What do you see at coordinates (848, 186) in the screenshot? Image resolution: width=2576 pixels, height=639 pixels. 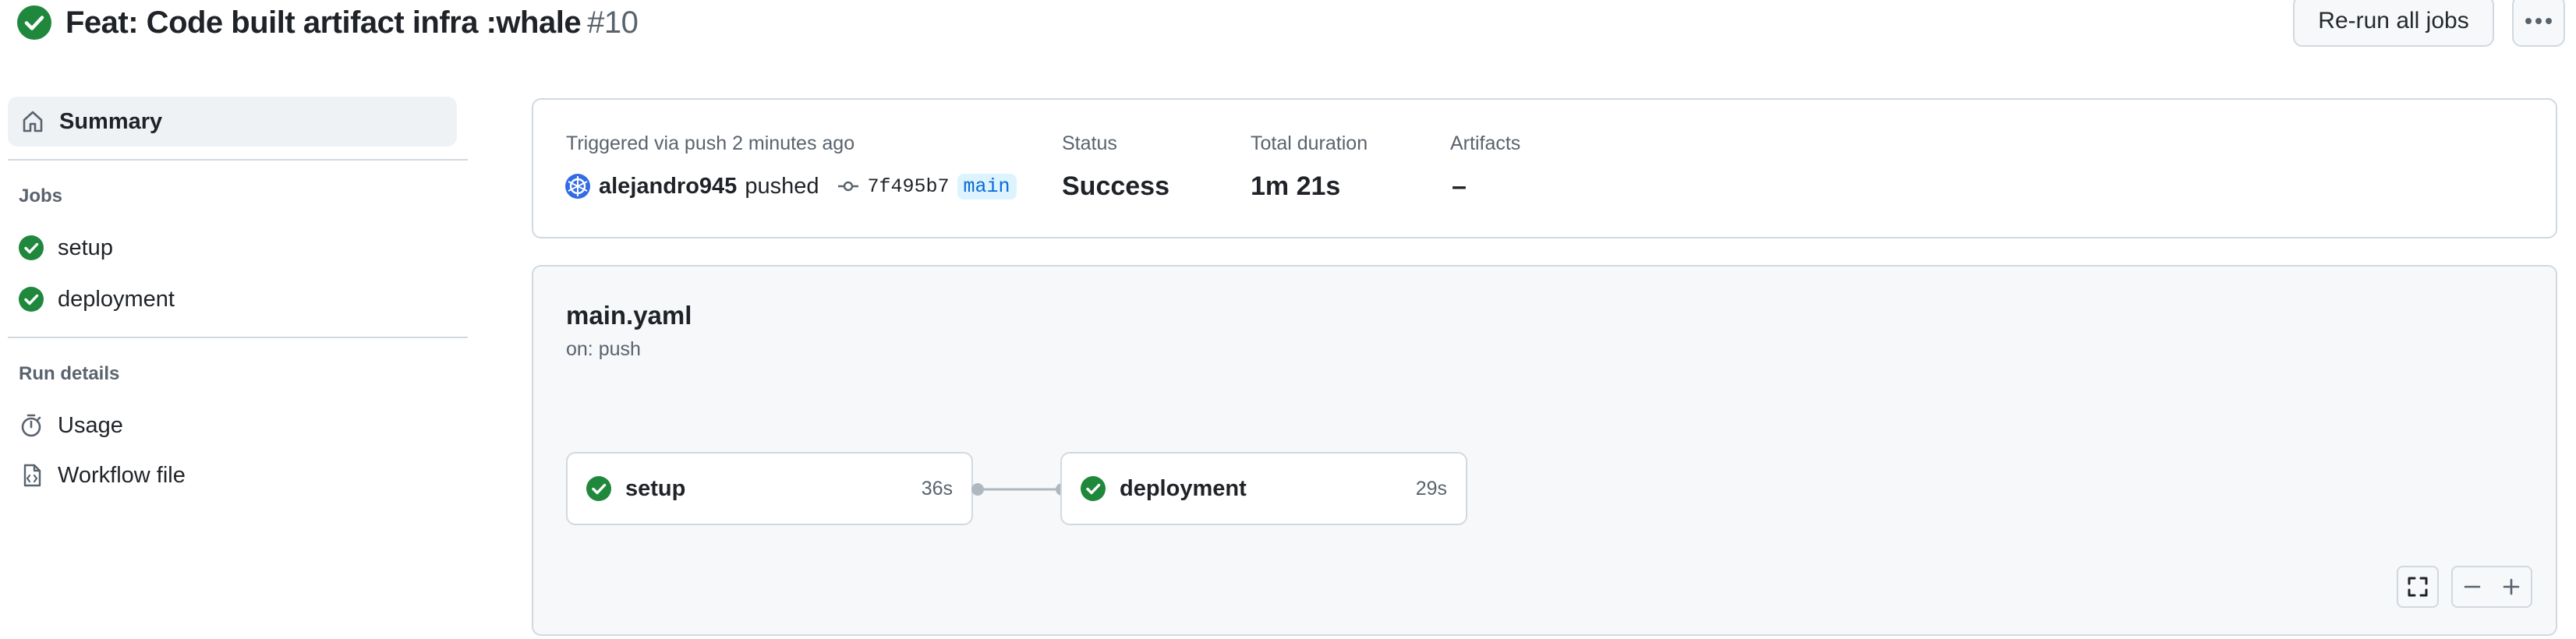 I see `git-commit-icon` at bounding box center [848, 186].